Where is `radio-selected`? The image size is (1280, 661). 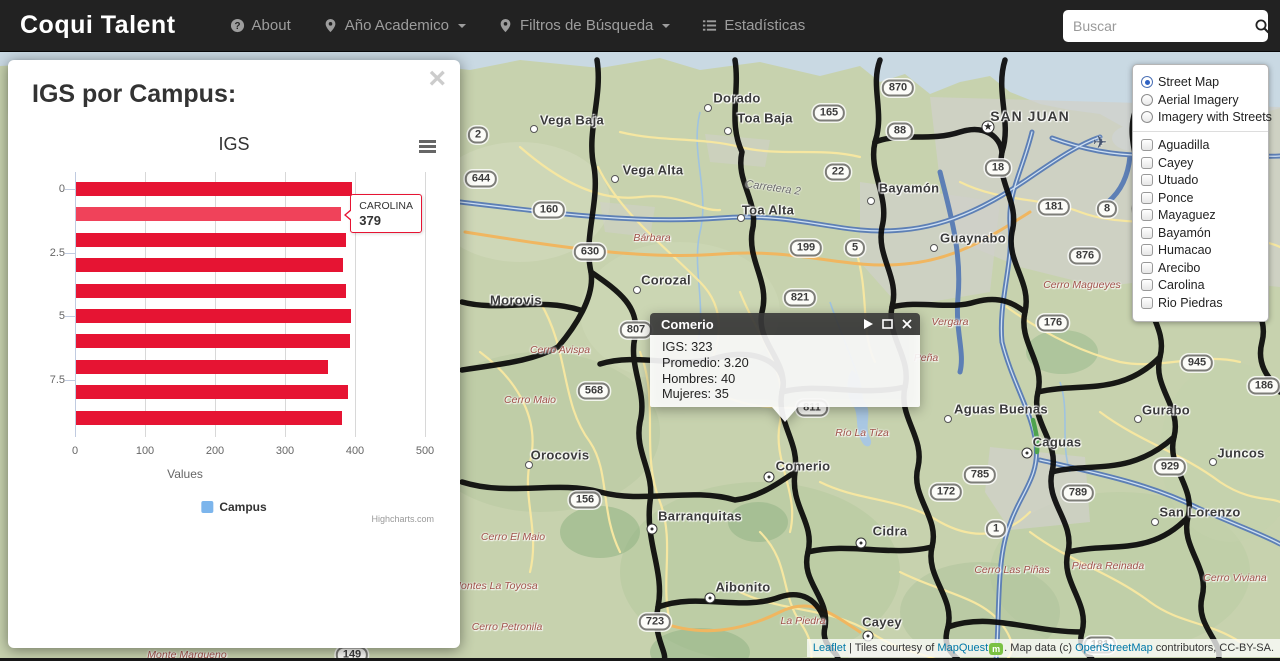
radio-selected is located at coordinates (1147, 82).